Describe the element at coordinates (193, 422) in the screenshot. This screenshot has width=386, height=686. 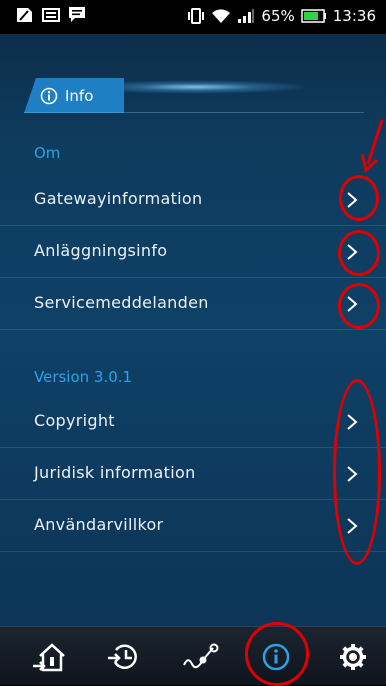
I see `menu-item-copyright: Copyright` at that location.